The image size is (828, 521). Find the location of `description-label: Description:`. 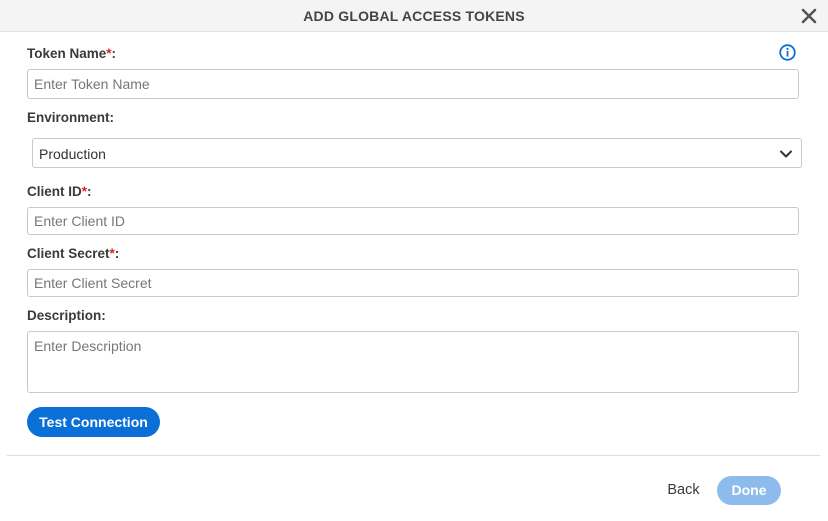

description-label: Description: is located at coordinates (66, 315).